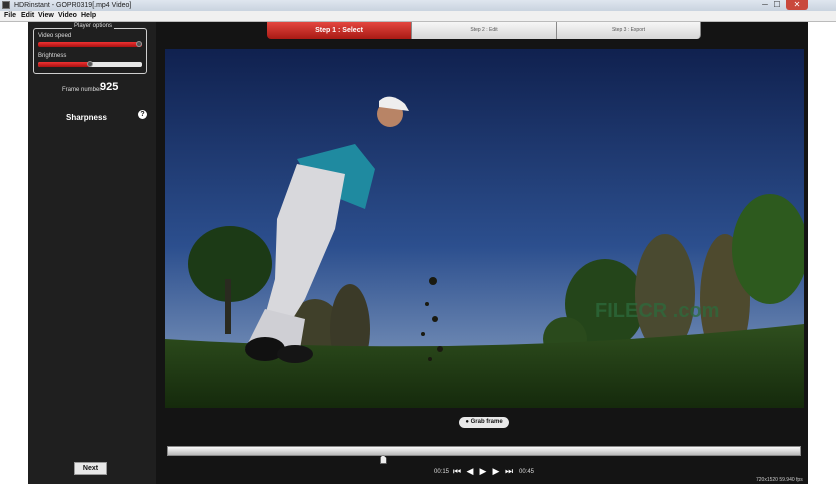 The image size is (836, 484). I want to click on next-button: Next, so click(90, 468).